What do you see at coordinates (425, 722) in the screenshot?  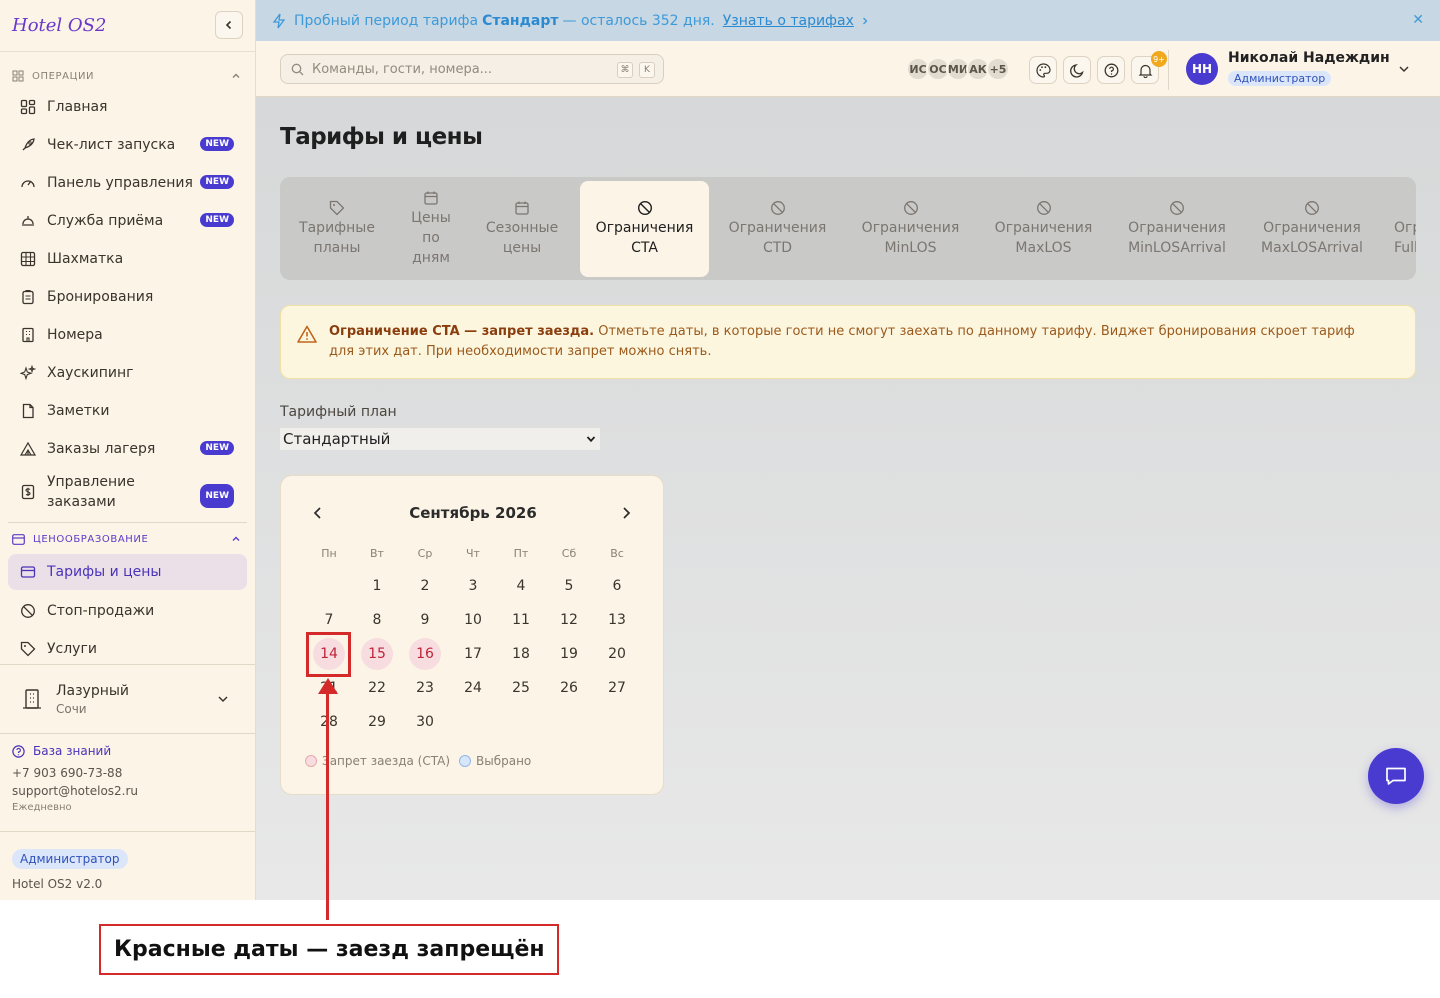 I see `calendar-day: 30` at bounding box center [425, 722].